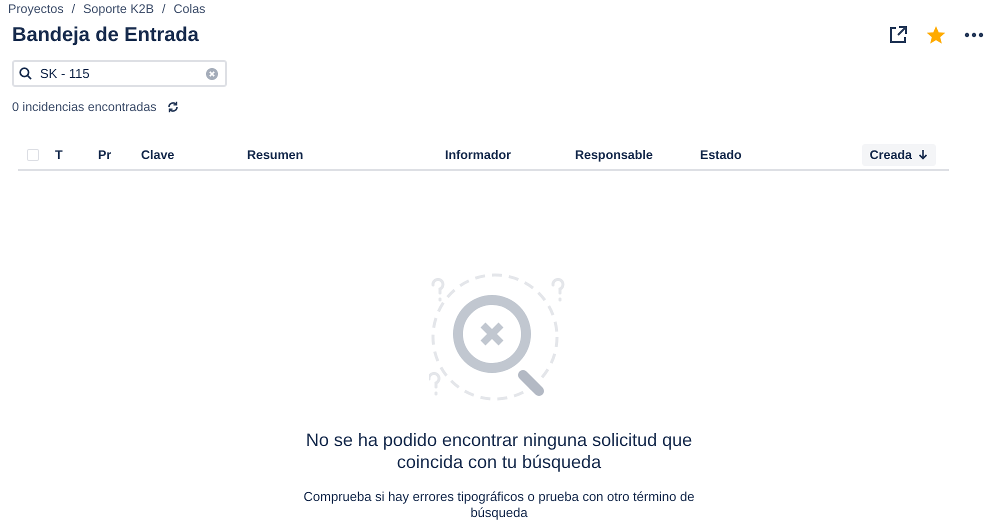  I want to click on column-header: Clave, so click(161, 155).